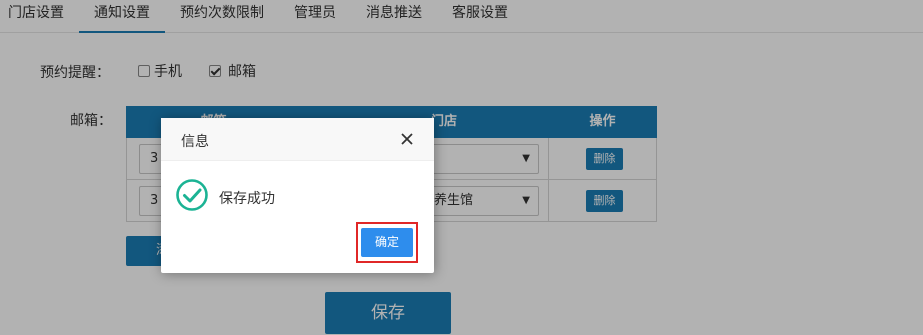 Image resolution: width=923 pixels, height=335 pixels. Describe the element at coordinates (407, 139) in the screenshot. I see `close-icon` at that location.